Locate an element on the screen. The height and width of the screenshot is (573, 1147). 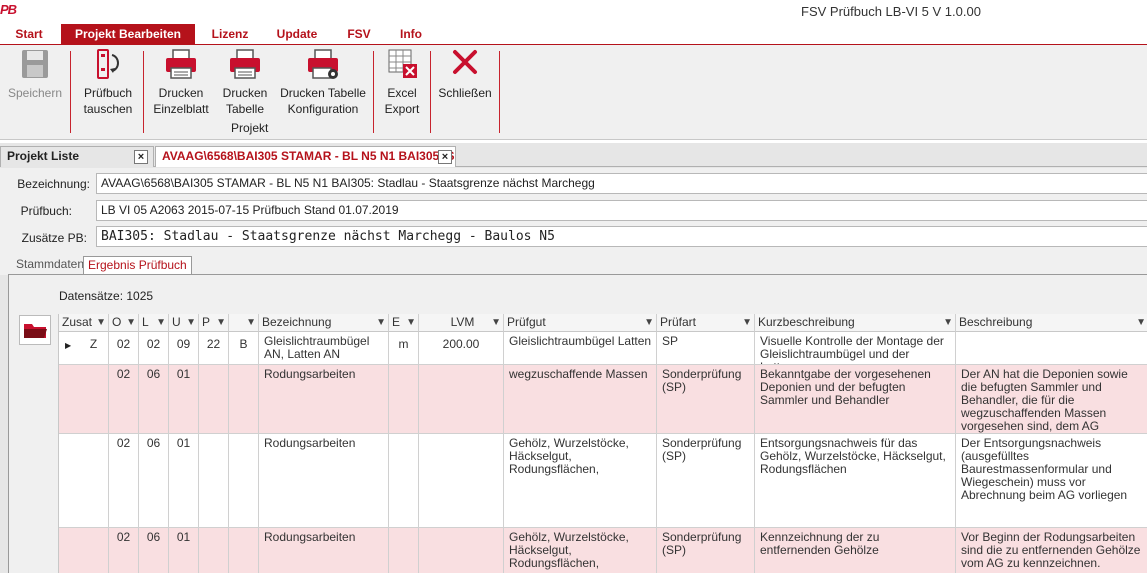
cell-u: 01 is located at coordinates (184, 480).